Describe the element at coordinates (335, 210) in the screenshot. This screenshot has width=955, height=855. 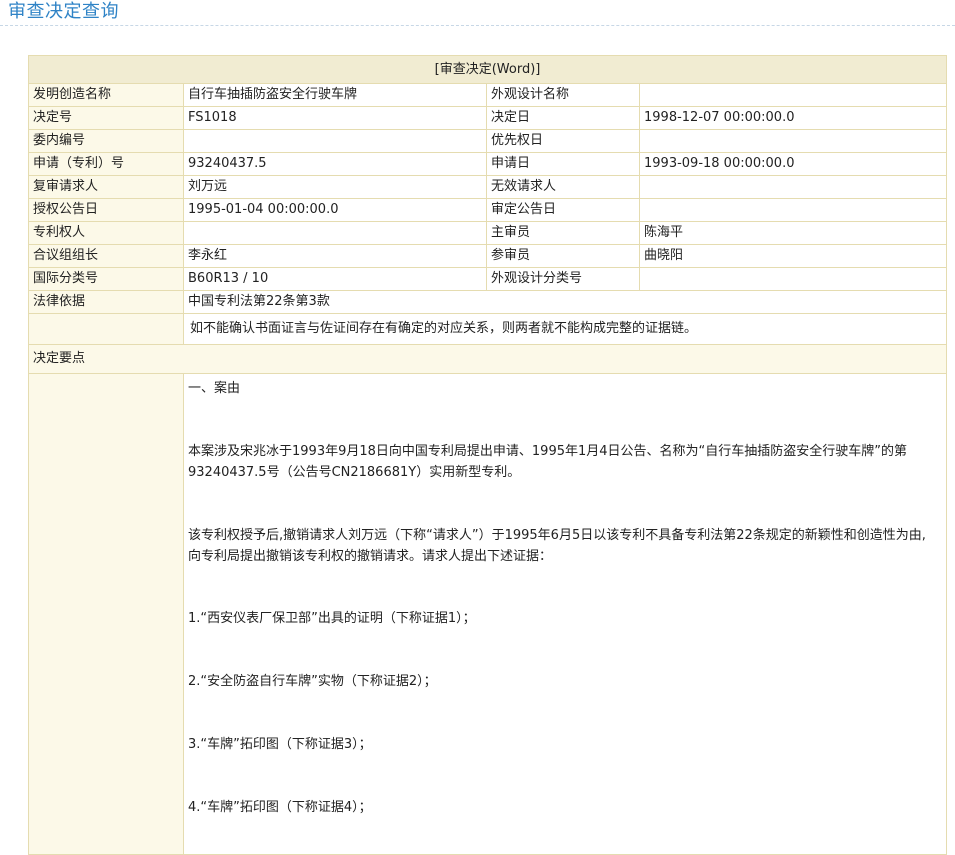
I see `grant-announcement-date-value: 1995-01-04 00:00:00.0` at that location.